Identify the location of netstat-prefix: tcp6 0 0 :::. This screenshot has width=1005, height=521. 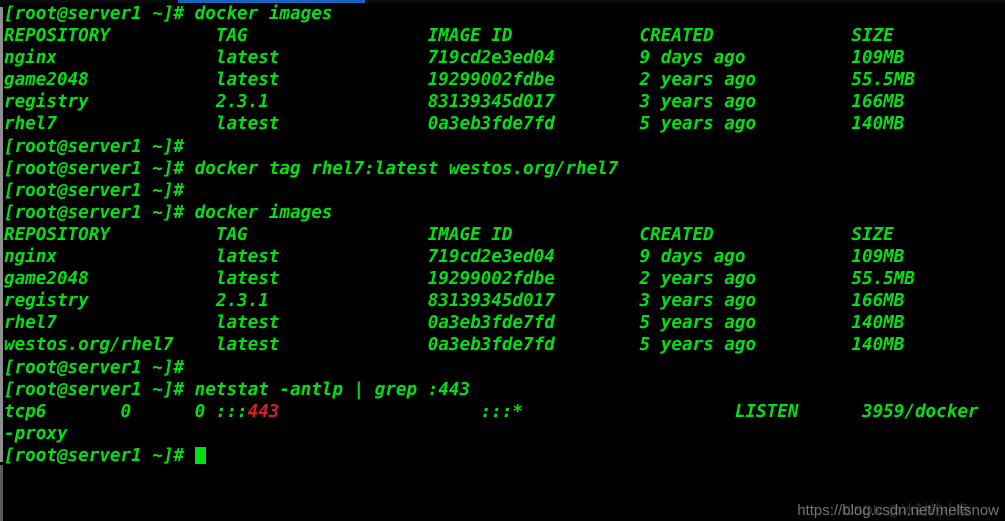
(126, 411).